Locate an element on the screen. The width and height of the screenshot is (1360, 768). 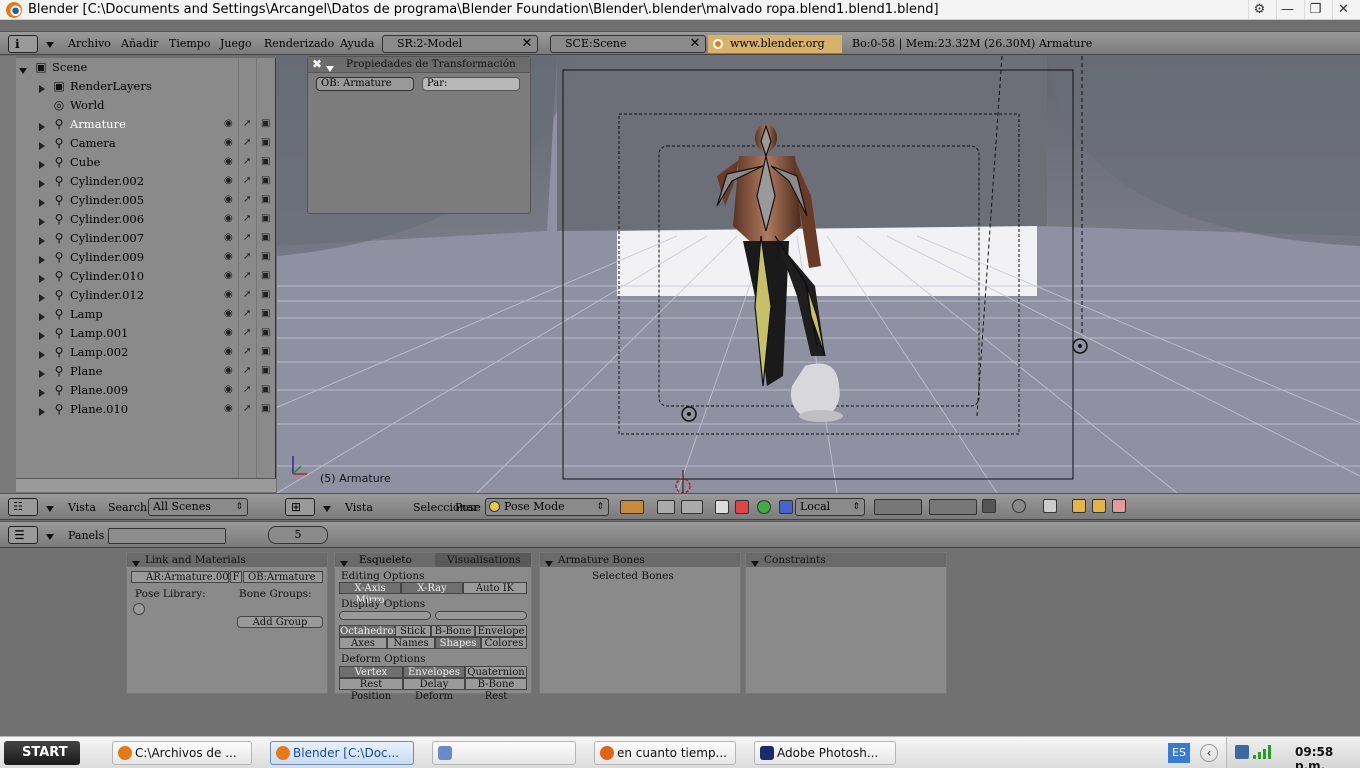
pose-library-browse is located at coordinates (139, 609).